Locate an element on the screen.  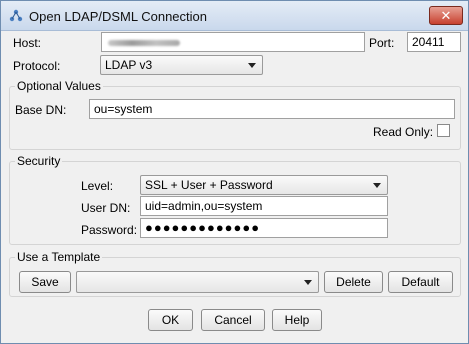
template-select is located at coordinates (197, 282).